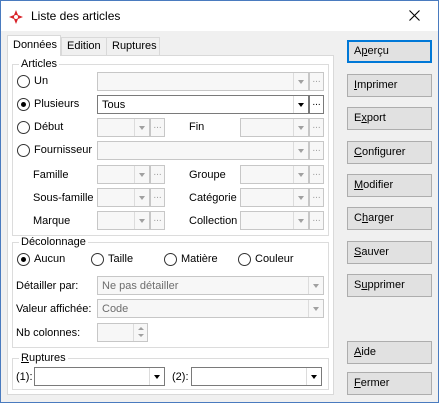 The image size is (439, 403). What do you see at coordinates (369, 352) in the screenshot?
I see `aide-label-rest: ide` at bounding box center [369, 352].